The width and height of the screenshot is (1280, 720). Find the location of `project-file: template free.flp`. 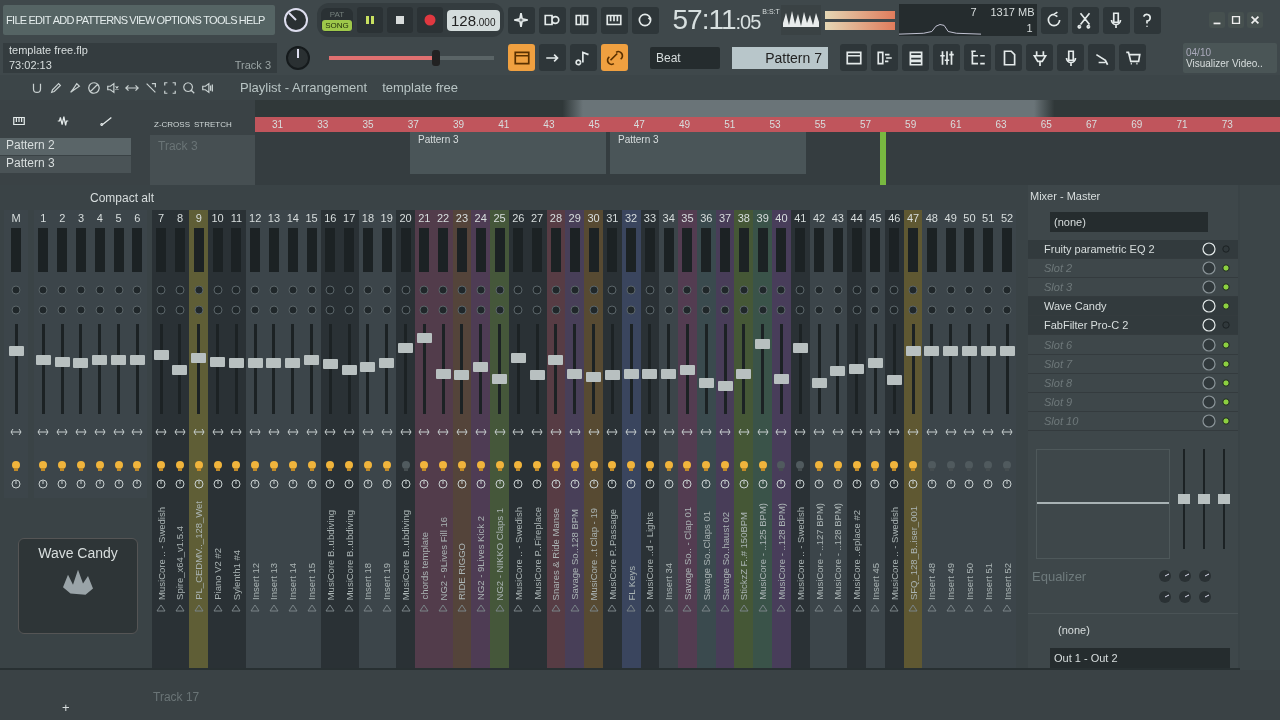

project-file: template free.flp is located at coordinates (49, 50).